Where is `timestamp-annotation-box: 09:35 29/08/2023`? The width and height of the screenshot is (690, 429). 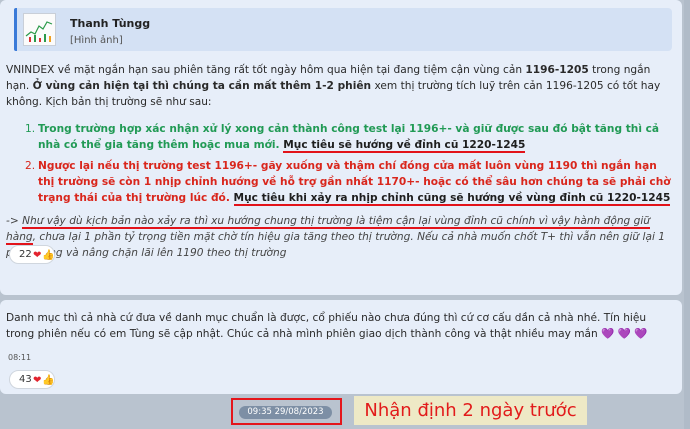
timestamp-annotation-box: 09:35 29/08/2023 is located at coordinates (286, 411).